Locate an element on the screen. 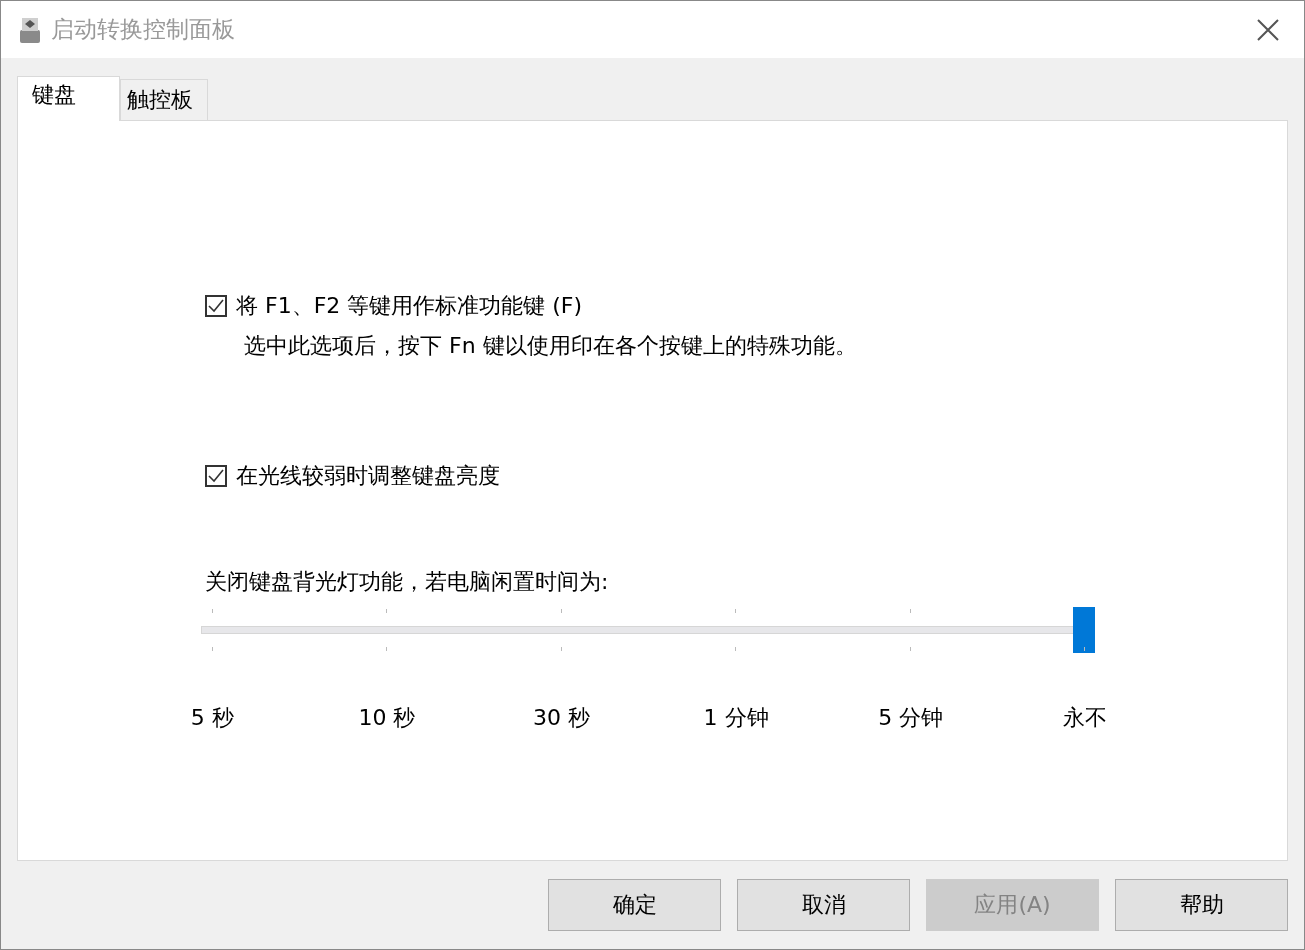 The image size is (1305, 950). checkbox-option: 在光线较弱时调整键盘亮度 is located at coordinates (746, 476).